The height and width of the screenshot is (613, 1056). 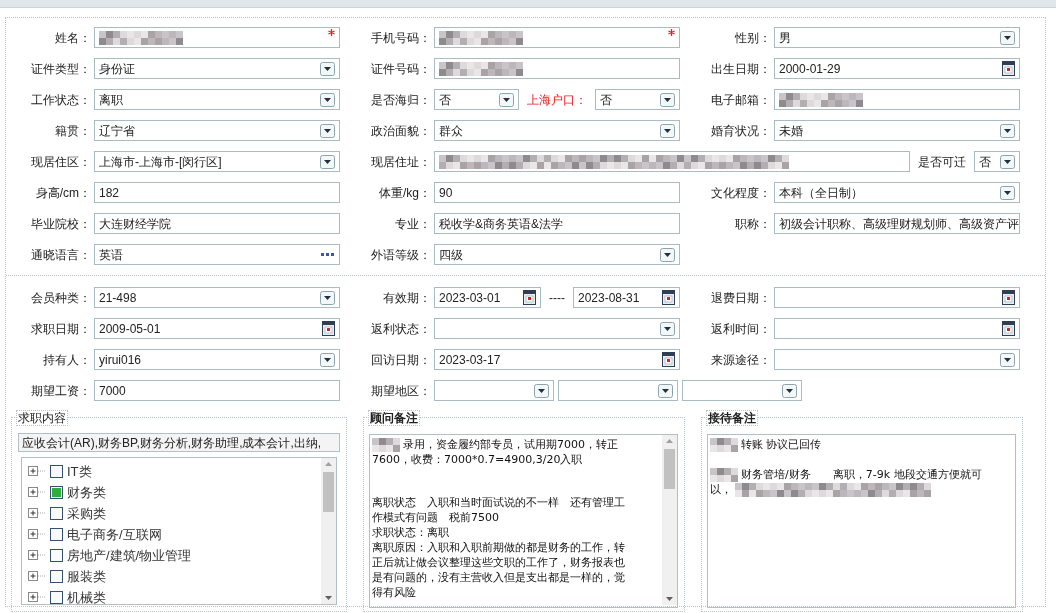 What do you see at coordinates (114, 534) in the screenshot?
I see `tree-item-label: 电子商务/互联网` at bounding box center [114, 534].